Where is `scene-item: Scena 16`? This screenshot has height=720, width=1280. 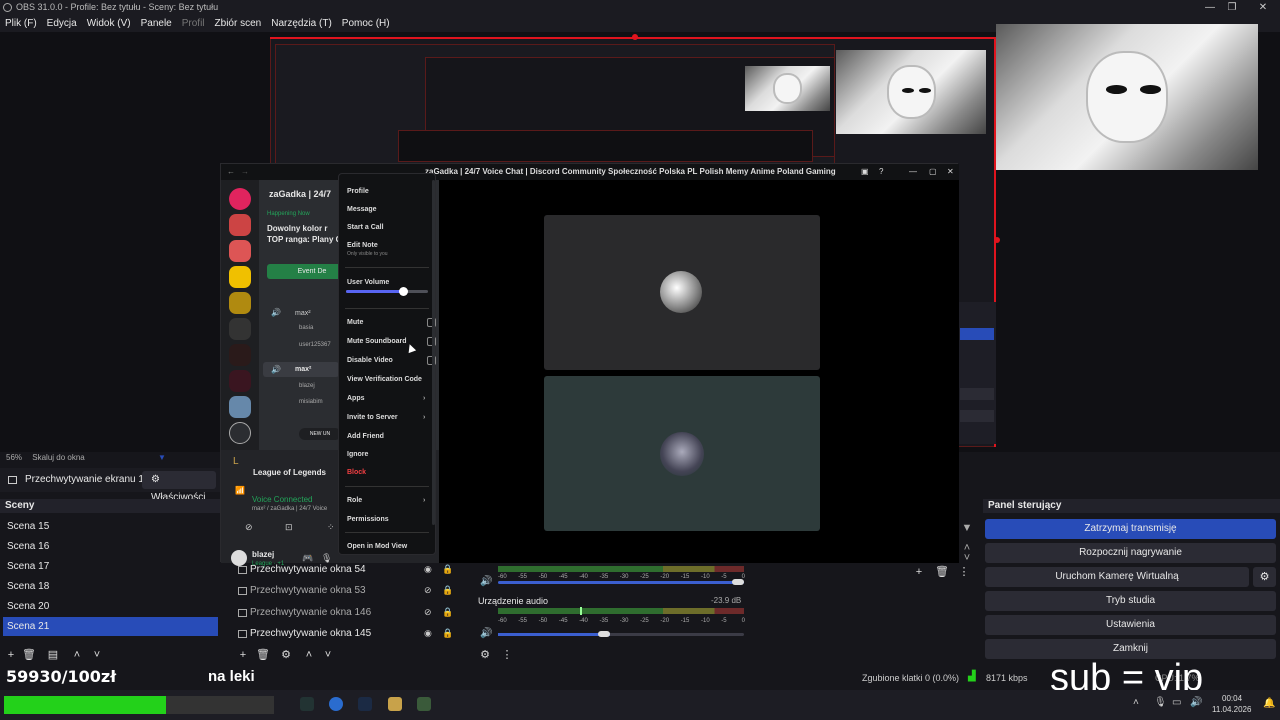
scene-item: Scena 16 is located at coordinates (110, 546).